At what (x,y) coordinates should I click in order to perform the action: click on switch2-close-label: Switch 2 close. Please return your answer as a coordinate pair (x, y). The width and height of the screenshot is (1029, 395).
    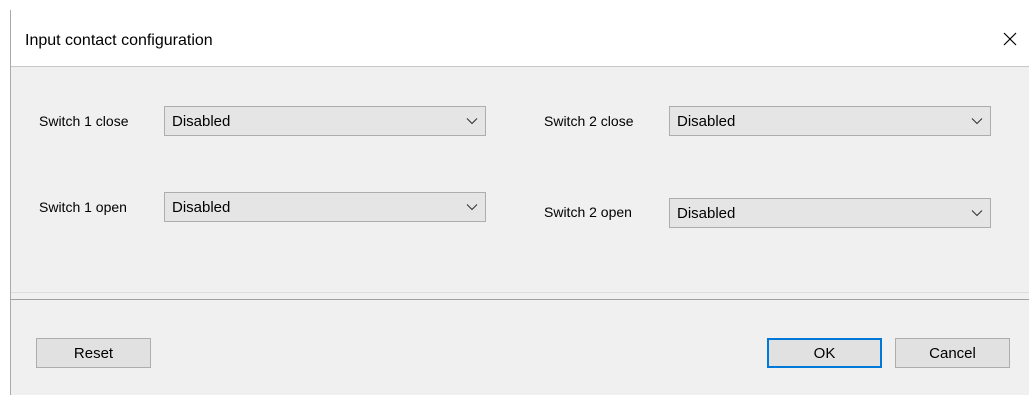
    Looking at the image, I should click on (589, 121).